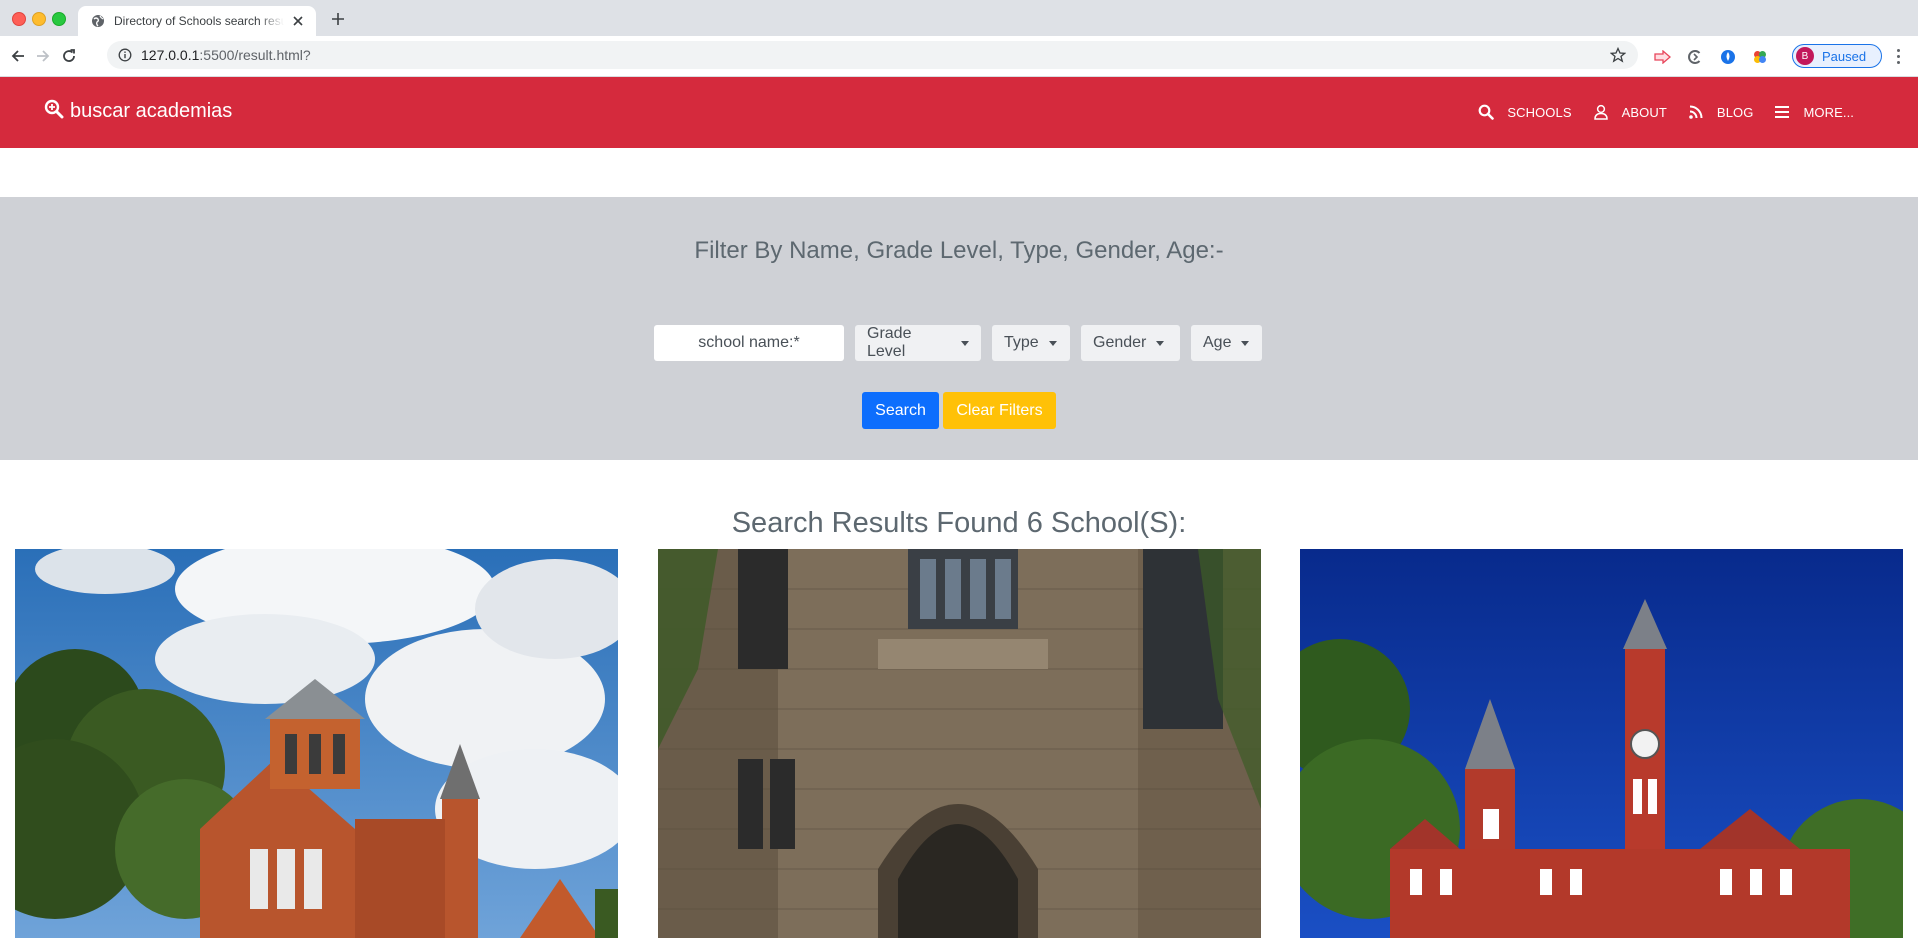  Describe the element at coordinates (1696, 112) in the screenshot. I see `rss-icon` at that location.